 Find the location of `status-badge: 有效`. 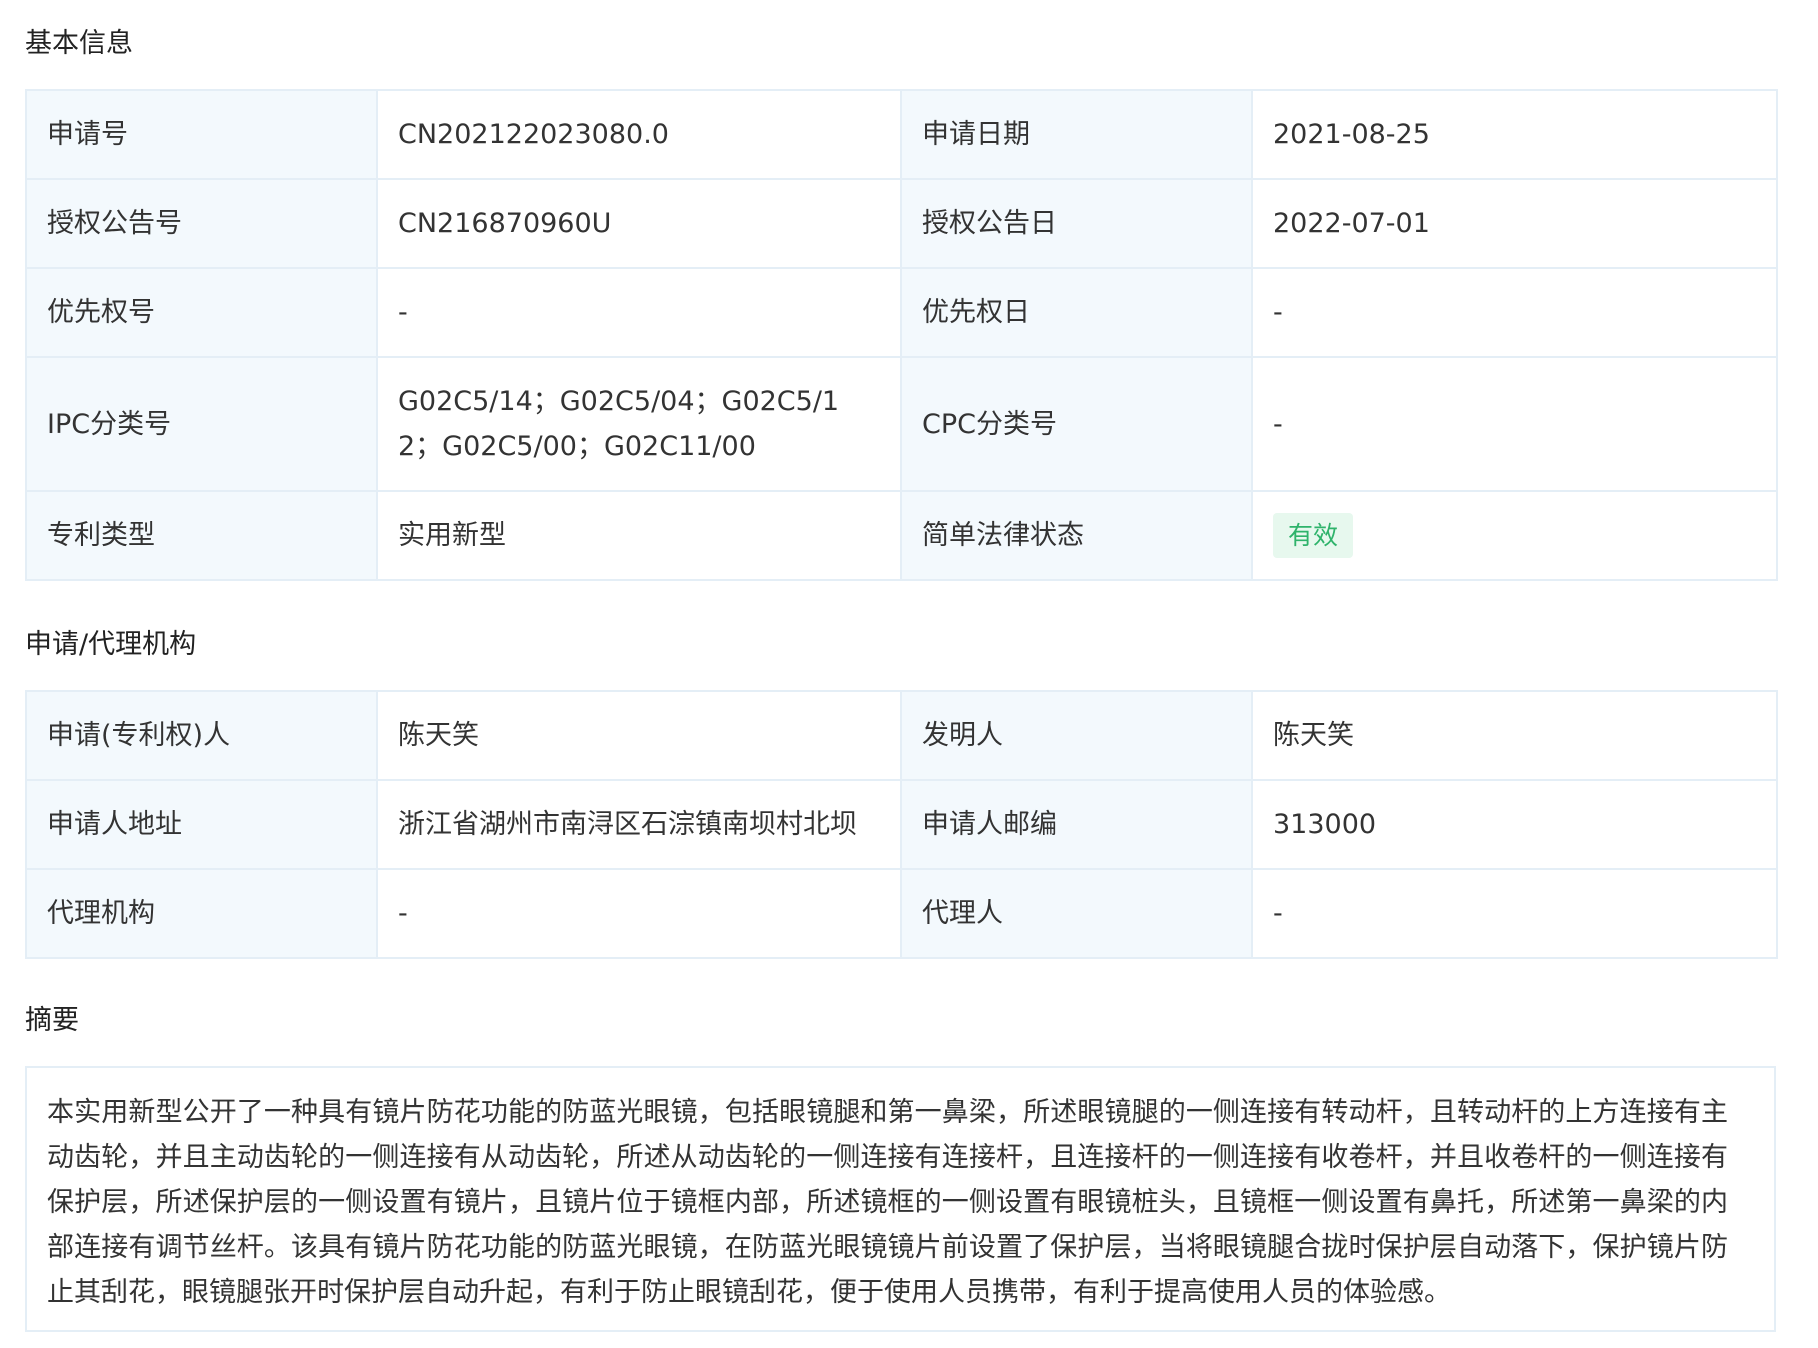

status-badge: 有效 is located at coordinates (1313, 535).